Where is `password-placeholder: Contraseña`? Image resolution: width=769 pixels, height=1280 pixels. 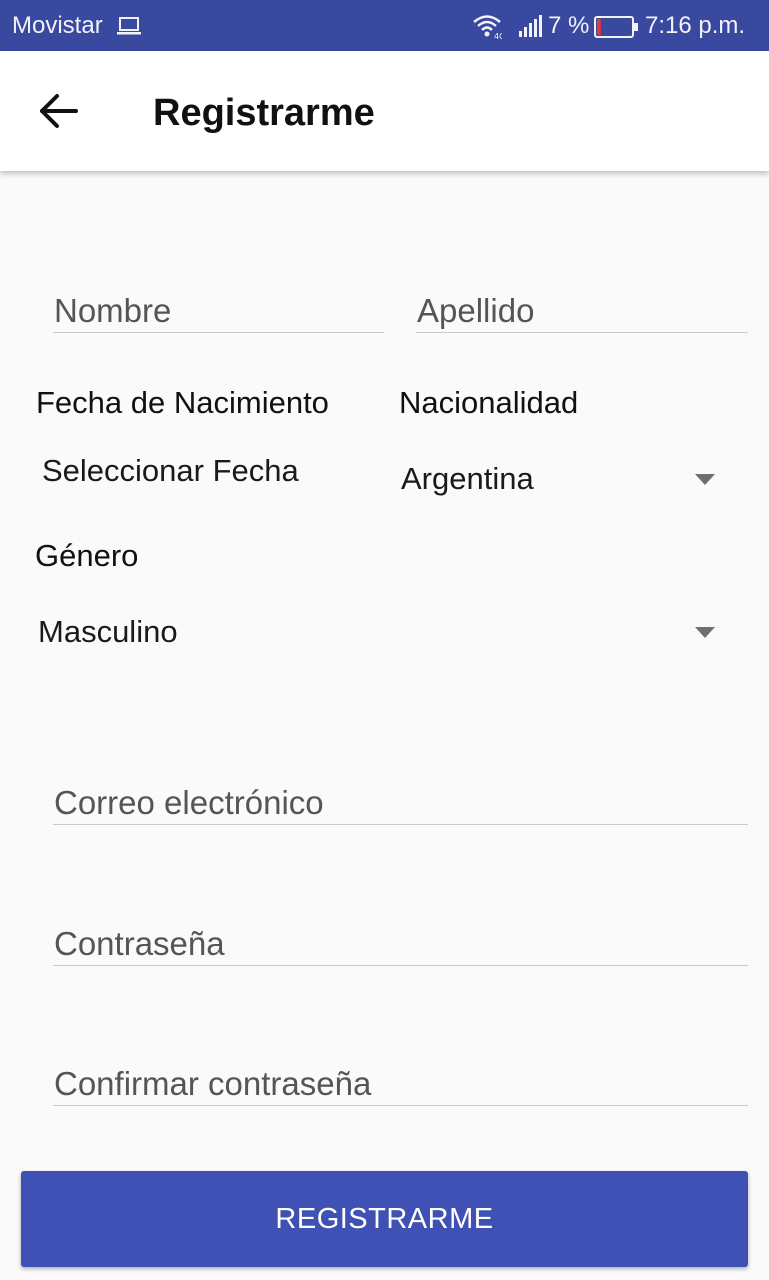 password-placeholder: Contraseña is located at coordinates (139, 943).